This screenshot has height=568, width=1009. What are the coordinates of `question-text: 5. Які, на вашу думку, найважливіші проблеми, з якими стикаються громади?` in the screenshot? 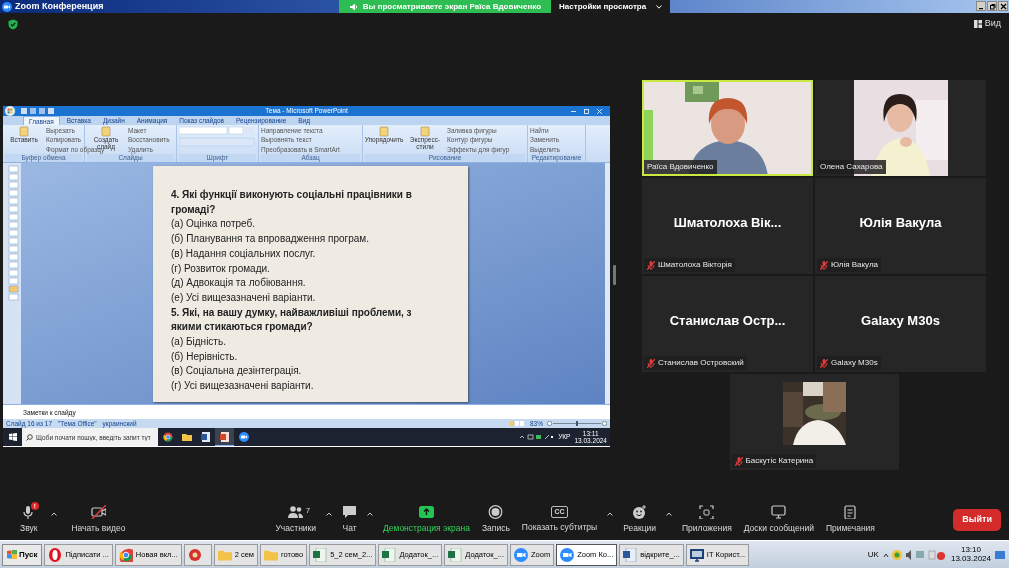 It's located at (292, 320).